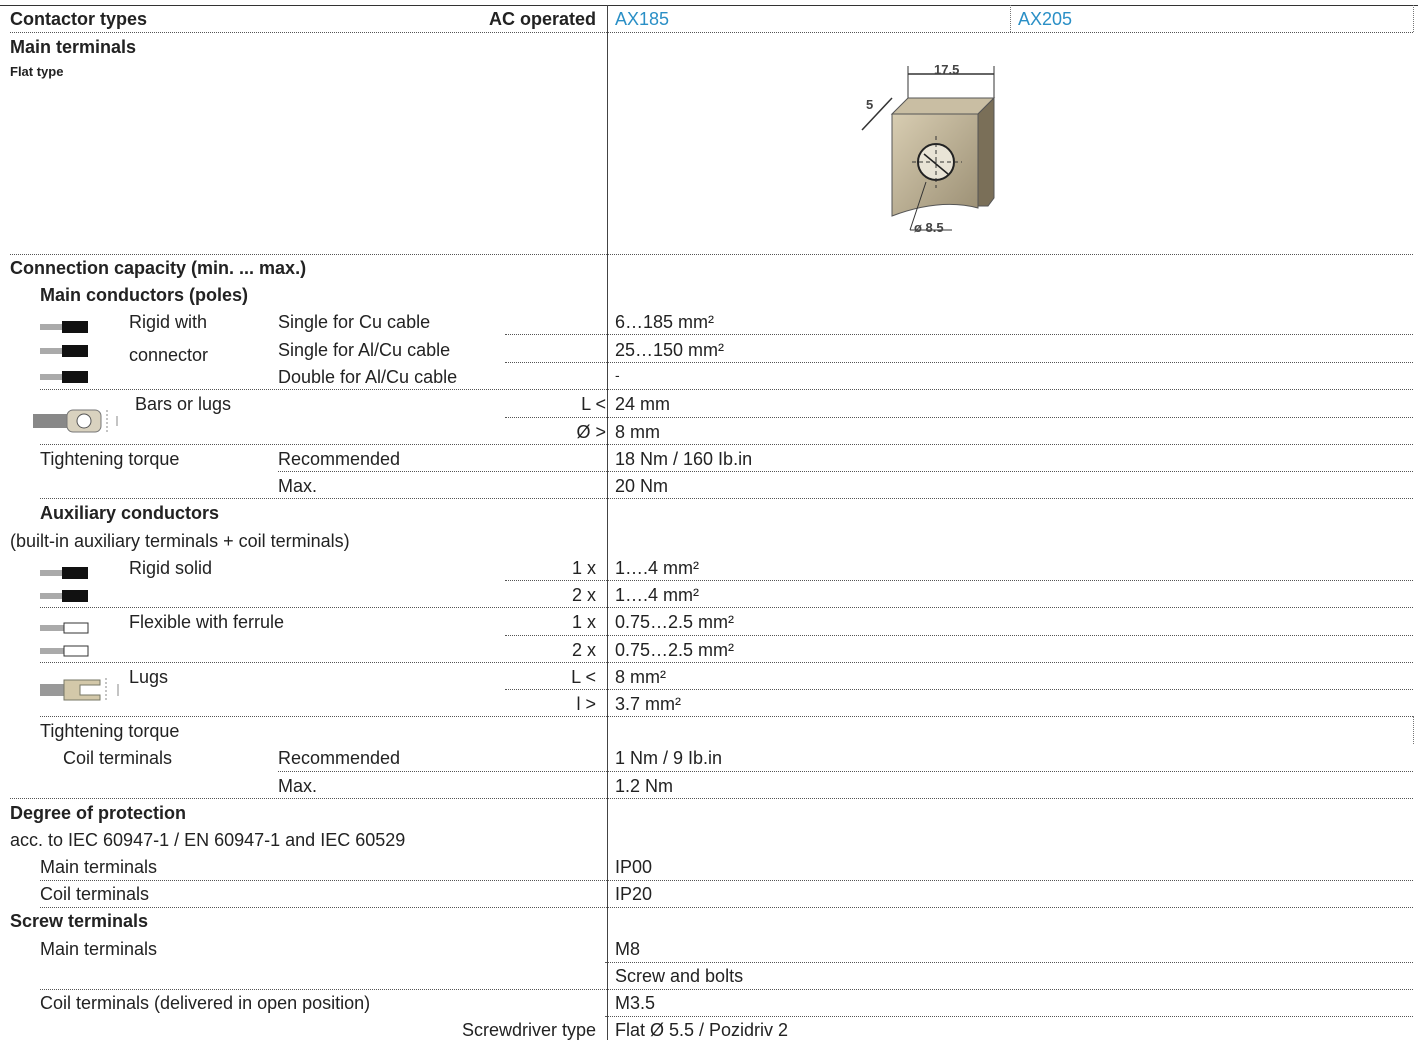  What do you see at coordinates (679, 976) in the screenshot?
I see `screw-main-value-2: Screw and bolts` at bounding box center [679, 976].